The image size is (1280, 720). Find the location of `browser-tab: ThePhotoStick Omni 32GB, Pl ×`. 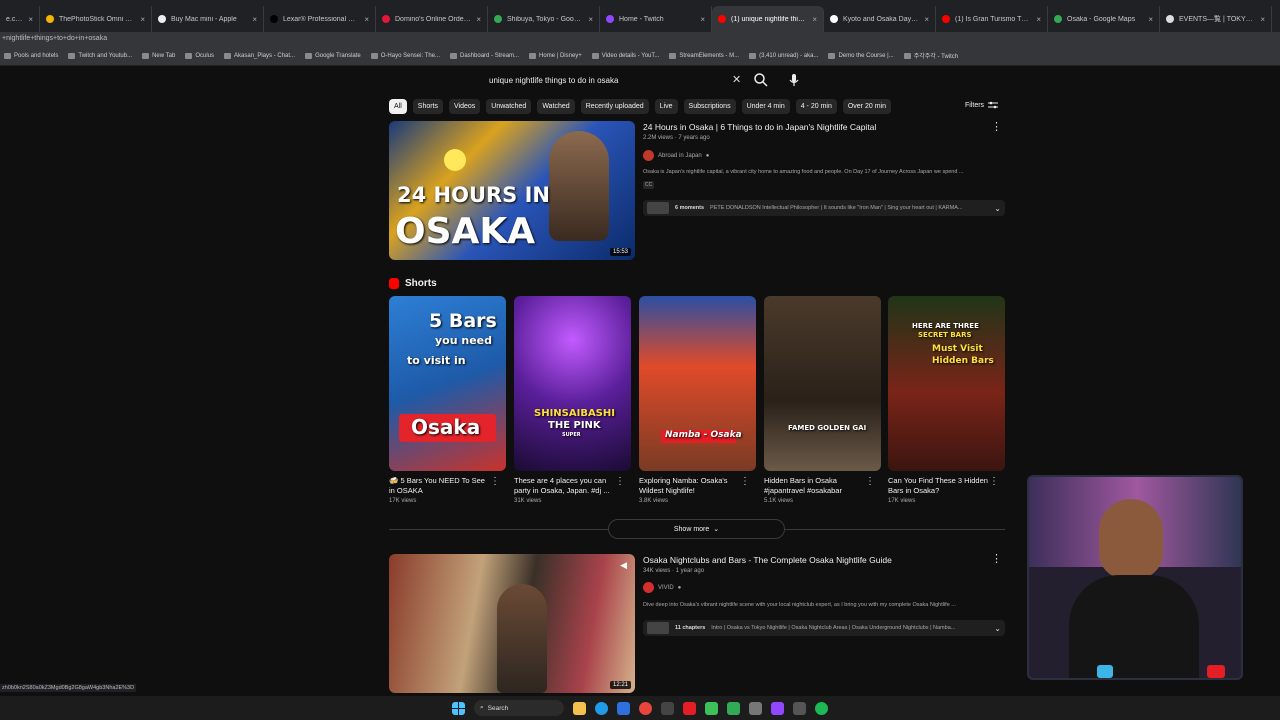

browser-tab: ThePhotoStick Omni 32GB, Pl × is located at coordinates (96, 19).